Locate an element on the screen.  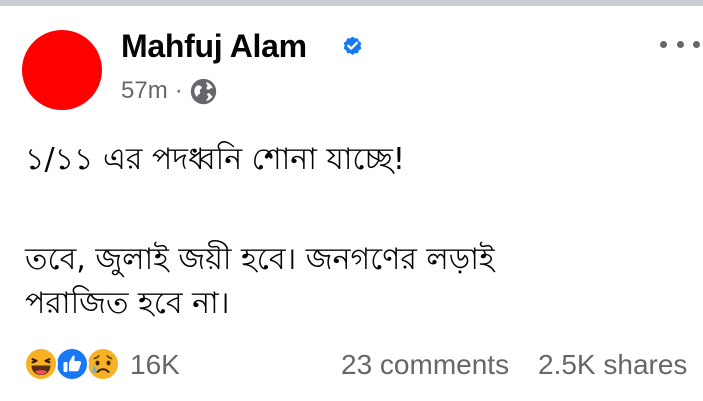
like-icon is located at coordinates (72, 364).